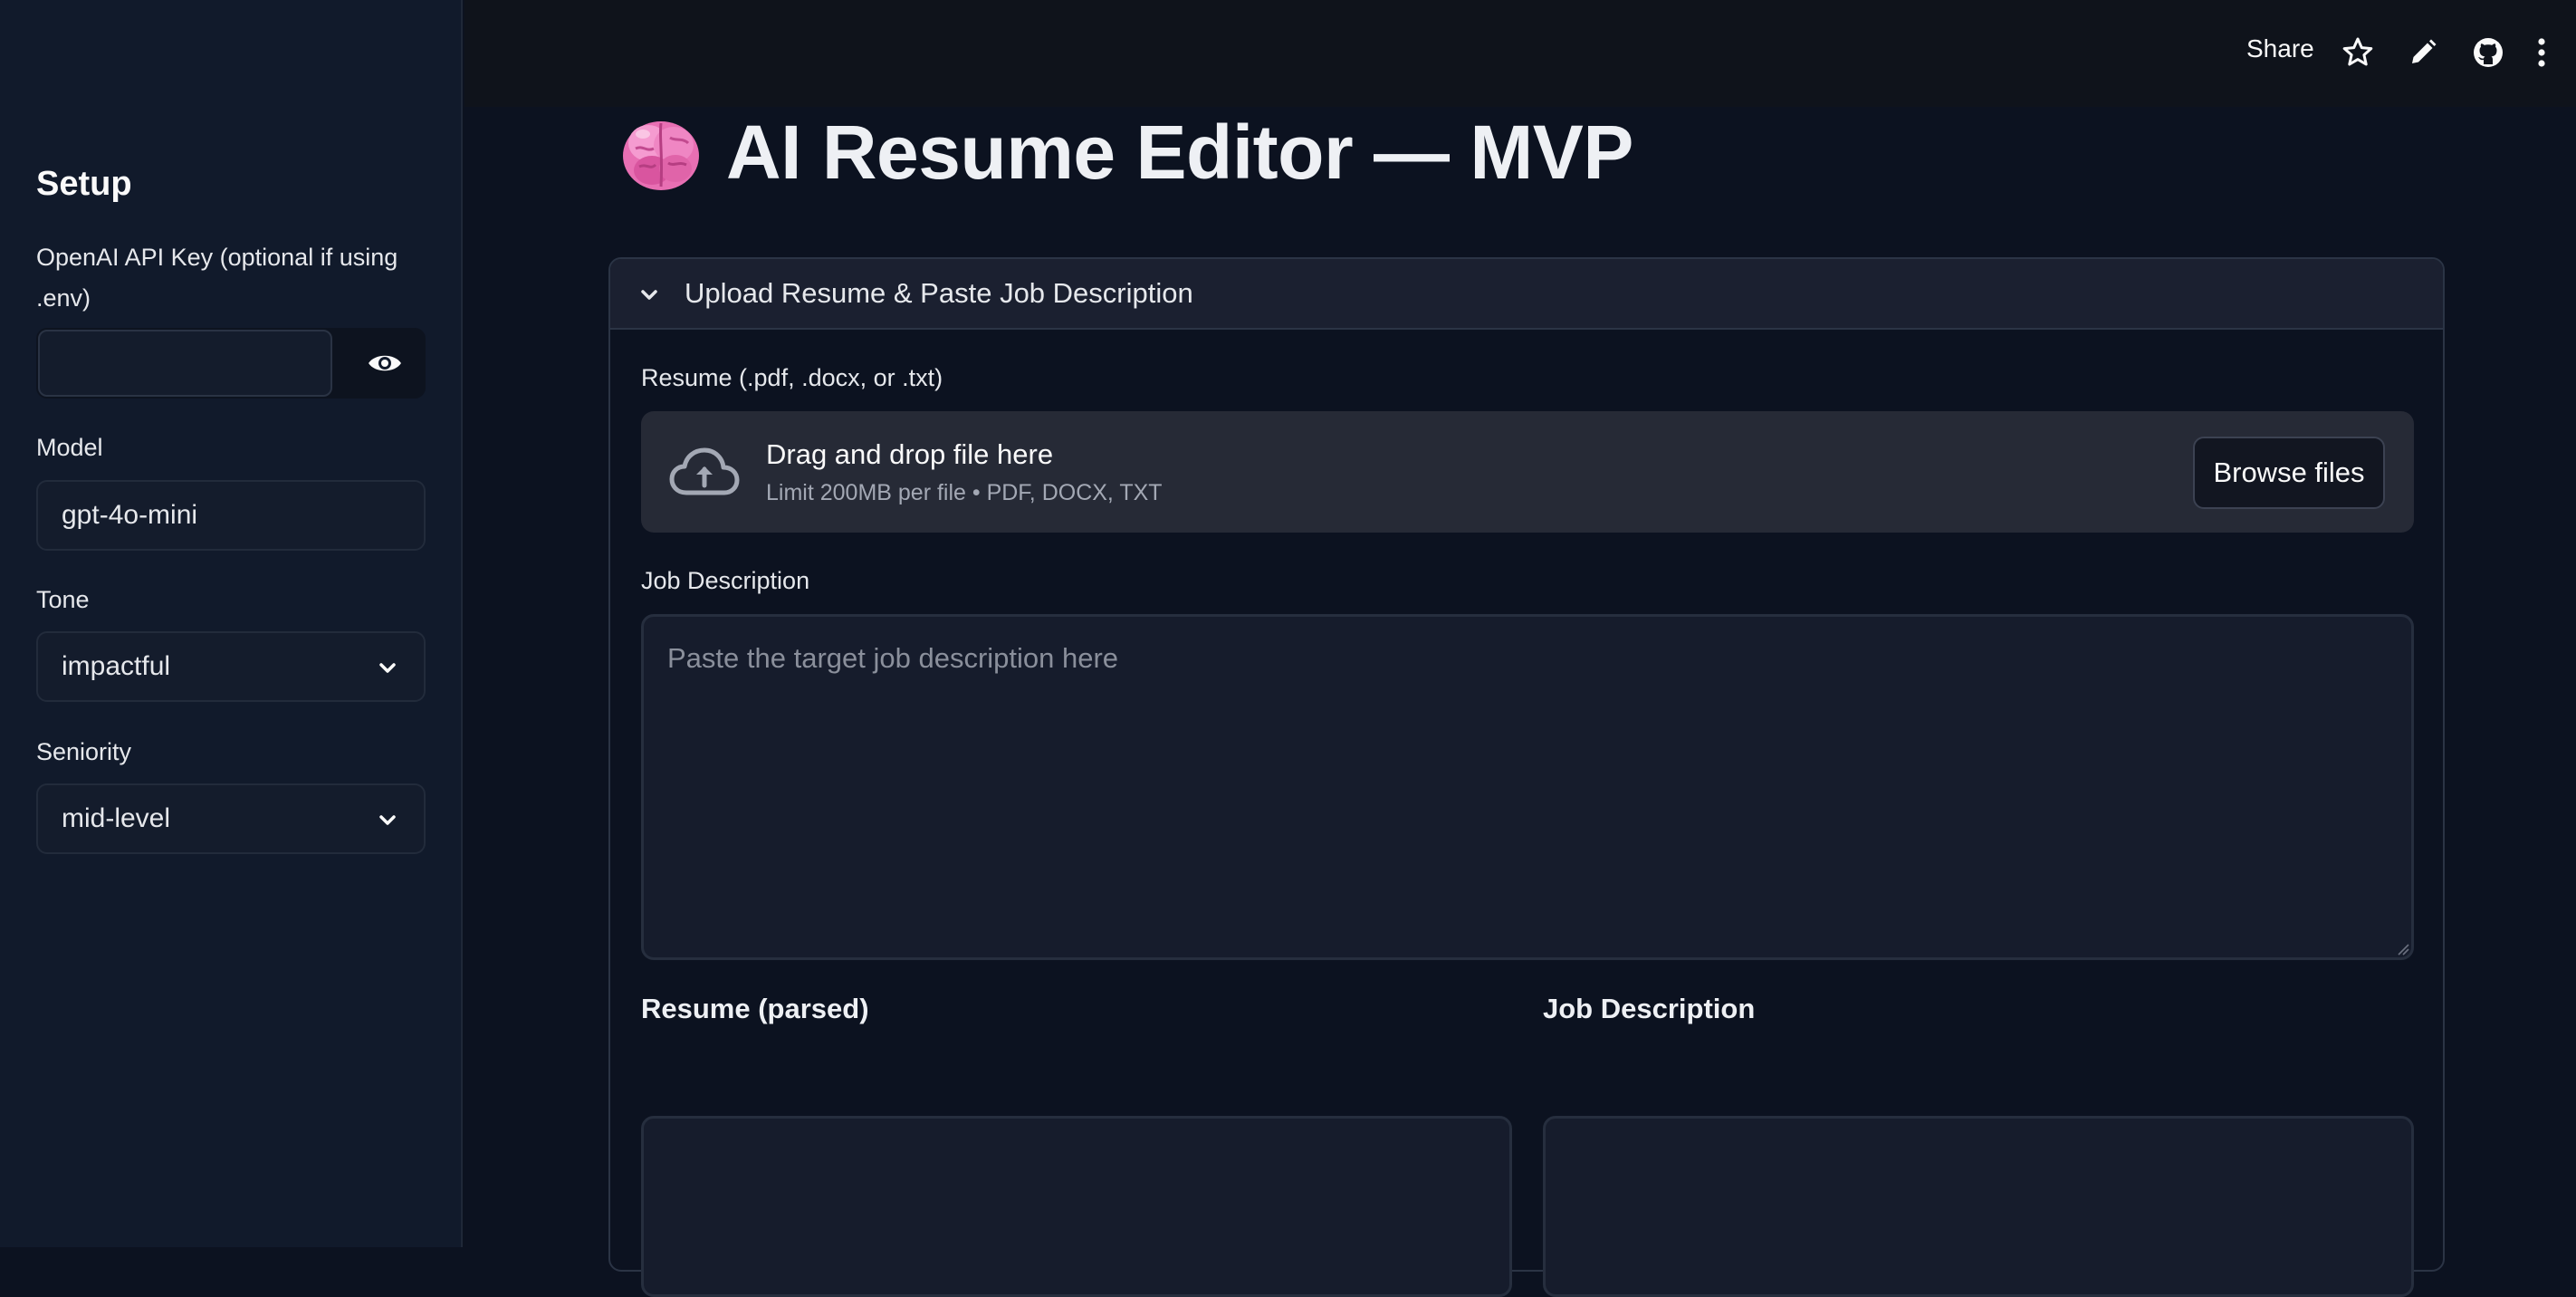 This screenshot has width=2576, height=1297. Describe the element at coordinates (217, 257) in the screenshot. I see `api-key-label-line1: OpenAI API Key (optional if using` at that location.